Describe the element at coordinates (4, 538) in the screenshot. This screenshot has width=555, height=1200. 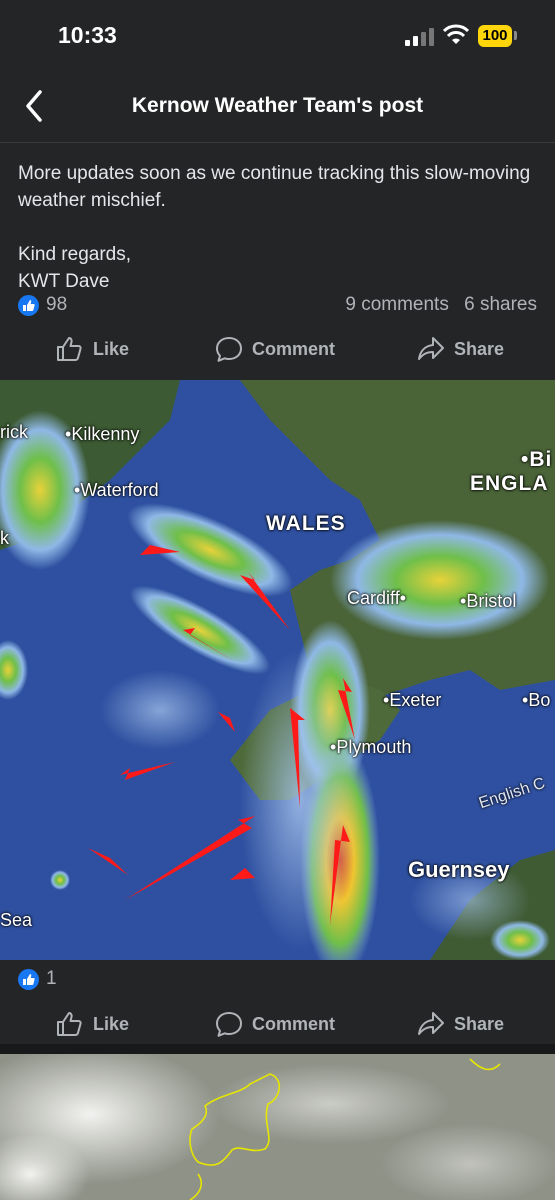
I see `map-label-k: k` at that location.